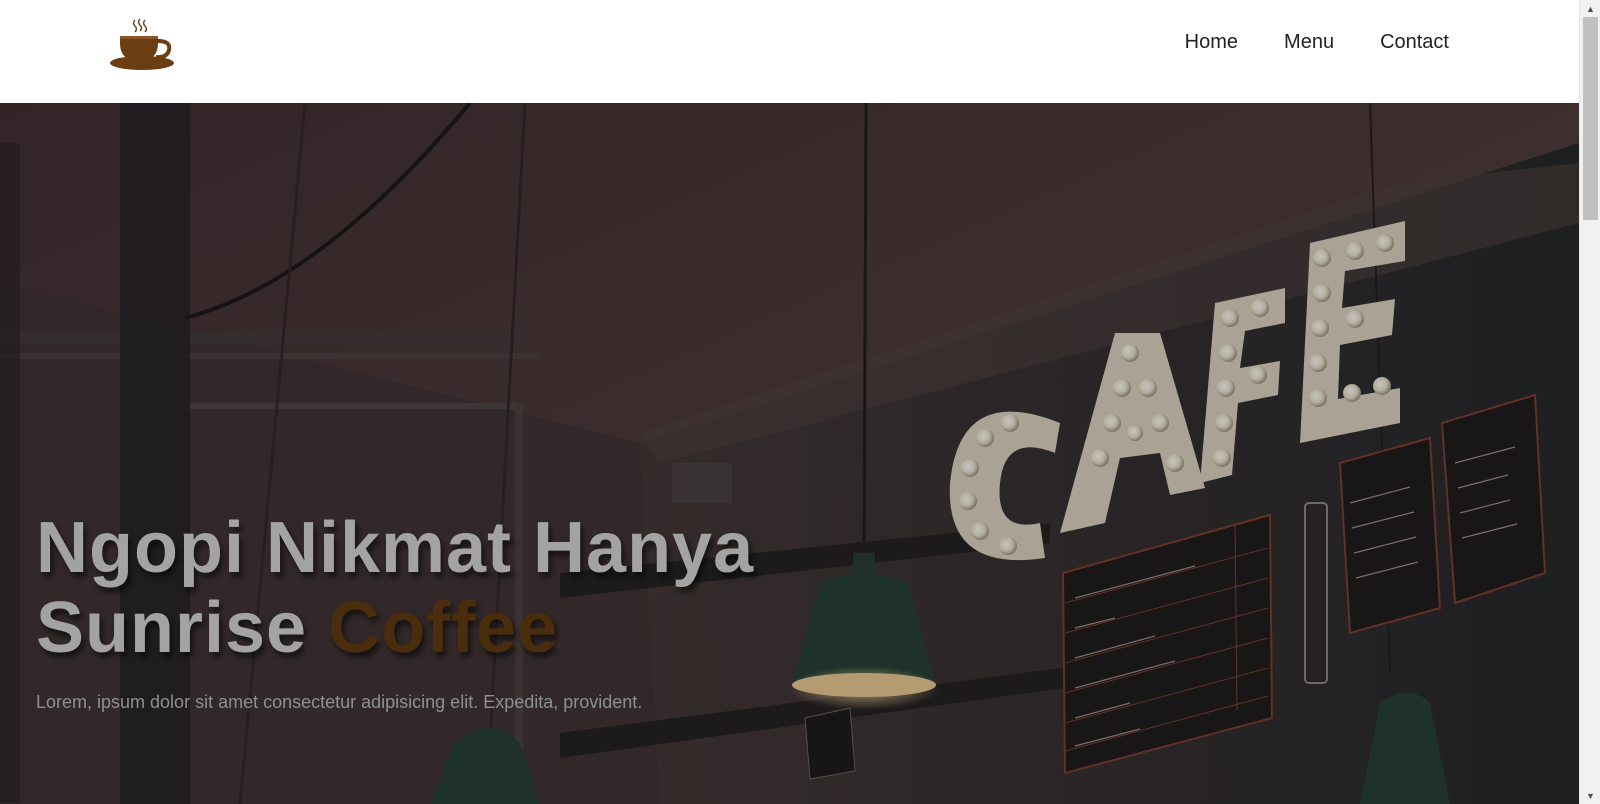  What do you see at coordinates (1590, 118) in the screenshot?
I see `scroll-thumb` at bounding box center [1590, 118].